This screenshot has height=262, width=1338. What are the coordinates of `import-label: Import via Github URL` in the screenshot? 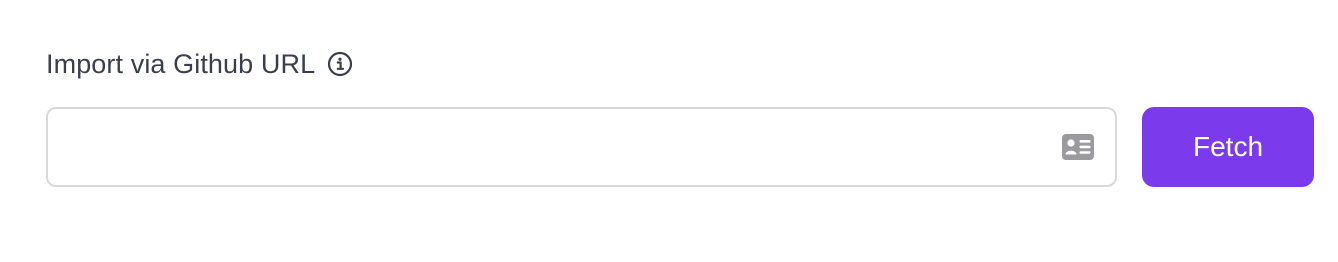 It's located at (181, 63).